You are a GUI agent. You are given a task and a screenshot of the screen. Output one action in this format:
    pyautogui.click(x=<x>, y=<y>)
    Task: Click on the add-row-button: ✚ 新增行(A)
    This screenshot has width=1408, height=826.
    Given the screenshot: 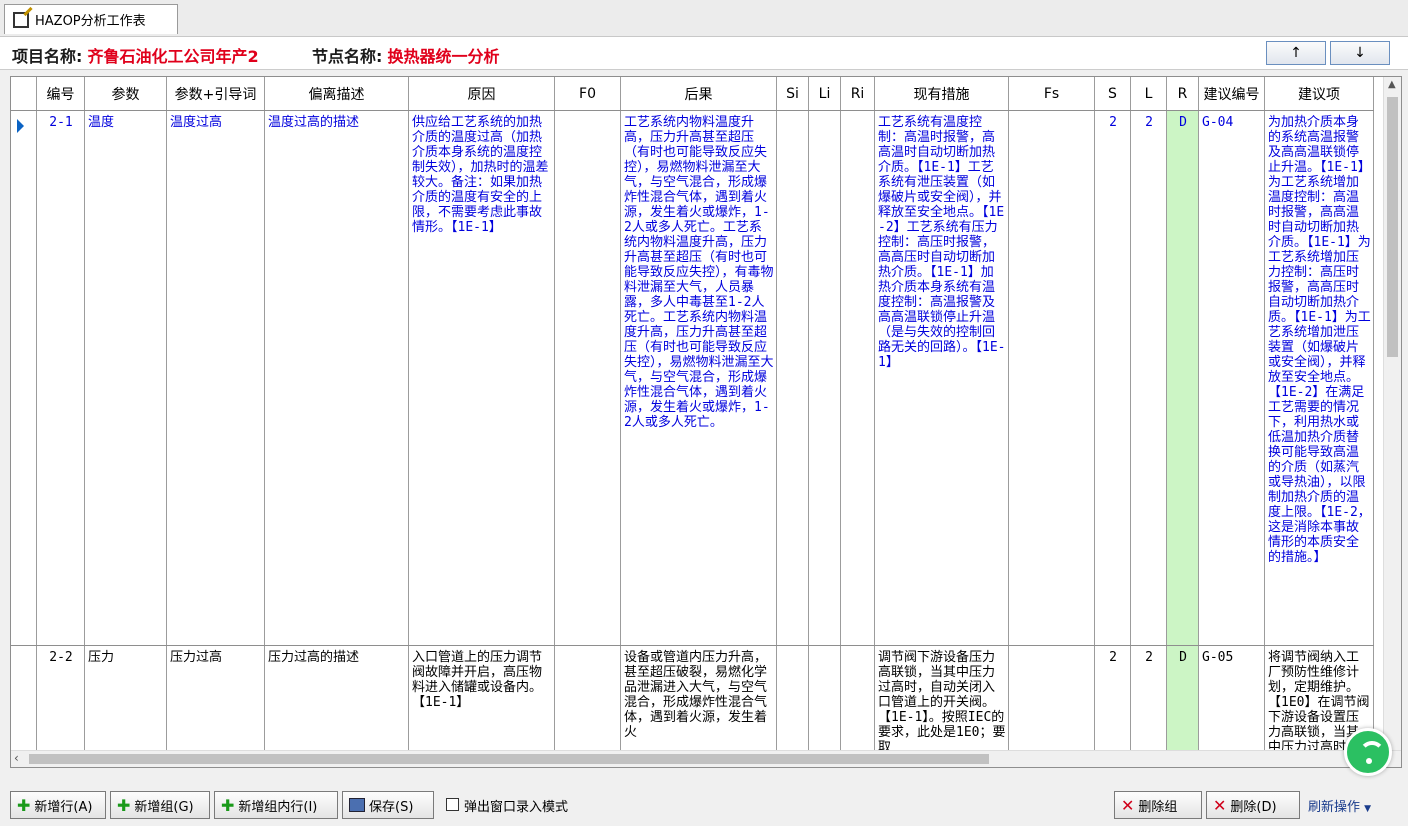 What is the action you would take?
    pyautogui.click(x=58, y=805)
    